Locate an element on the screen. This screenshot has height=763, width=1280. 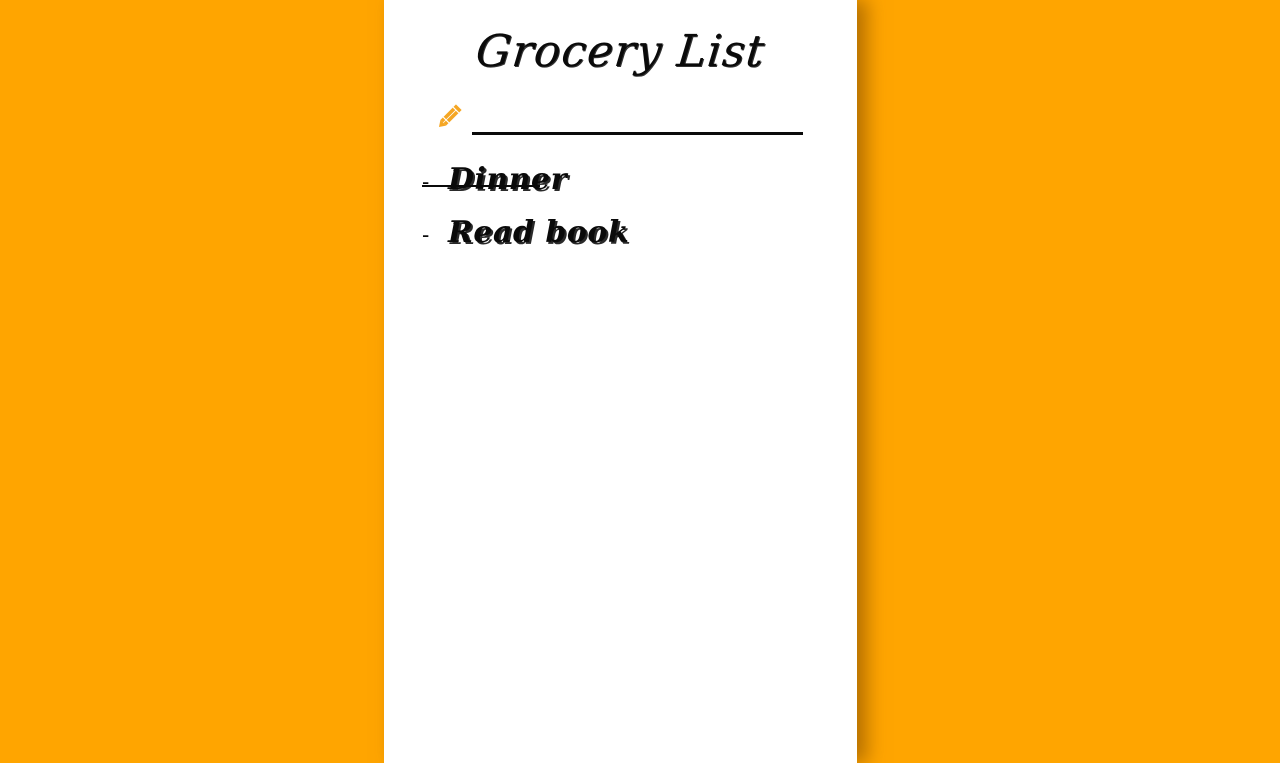
grocery-list: - Dinner - Read book is located at coordinates (525, 215).